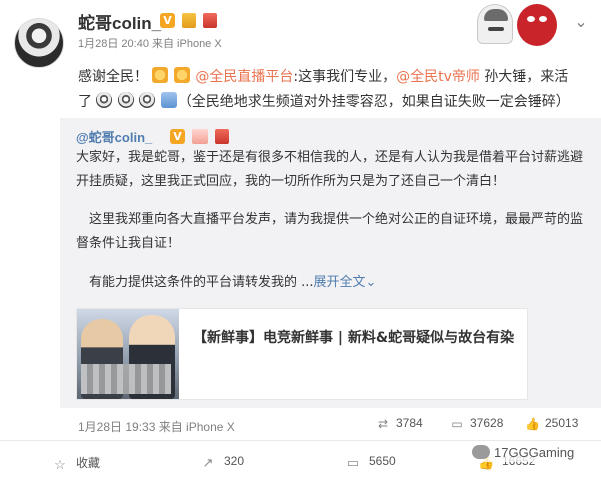 This screenshot has width=601, height=481. I want to click on comment-count: 37628, so click(487, 423).